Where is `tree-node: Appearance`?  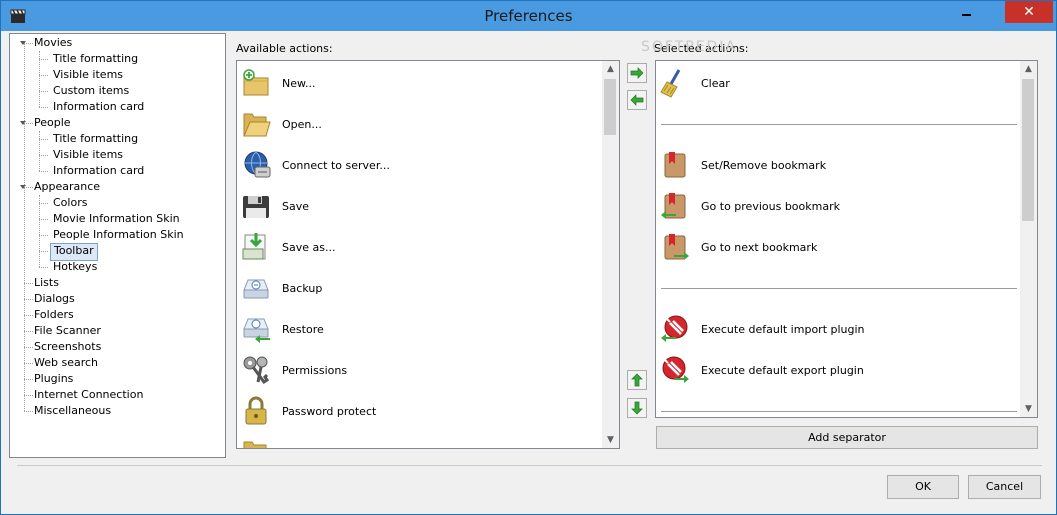 tree-node: Appearance is located at coordinates (67, 187).